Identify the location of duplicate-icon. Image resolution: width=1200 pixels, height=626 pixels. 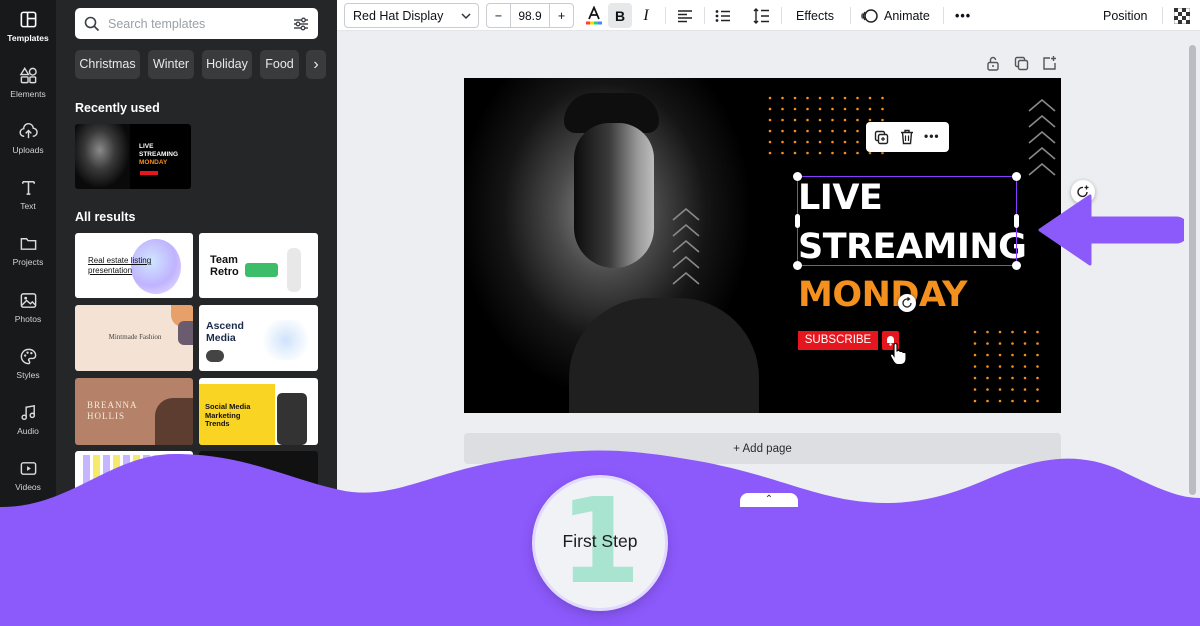
(881, 137).